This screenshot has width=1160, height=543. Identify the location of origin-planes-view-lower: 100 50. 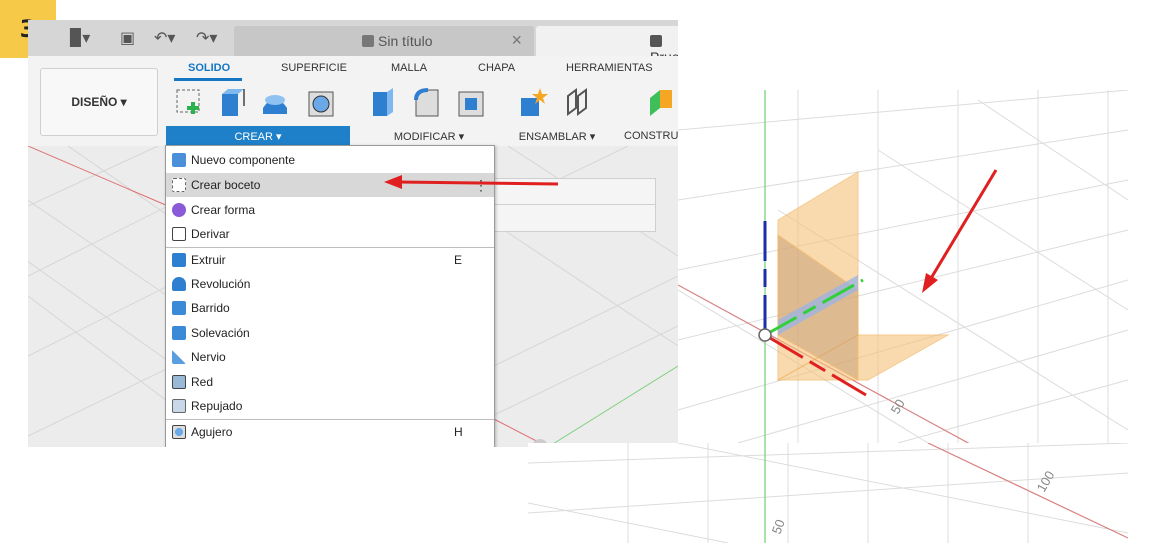
(828, 493).